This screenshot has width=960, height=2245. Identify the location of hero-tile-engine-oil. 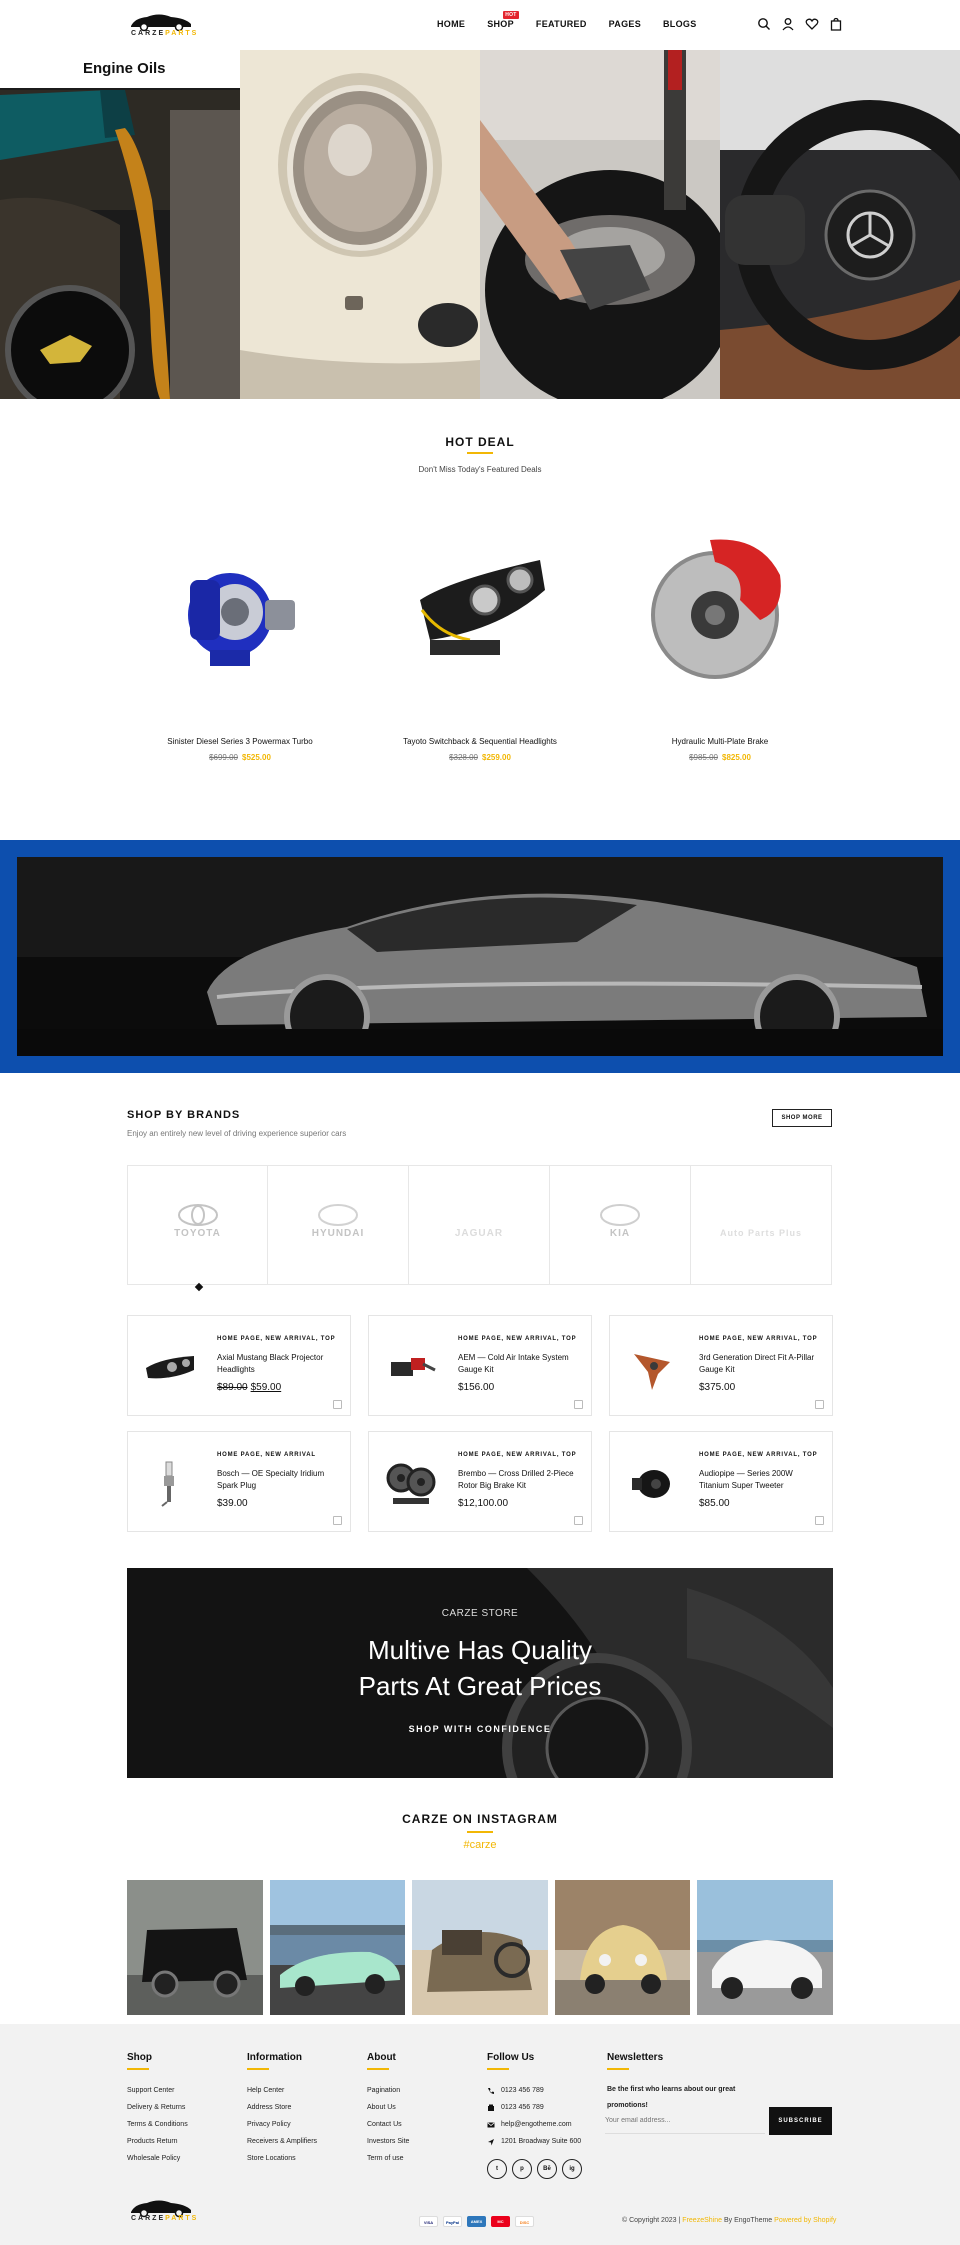
(120, 224).